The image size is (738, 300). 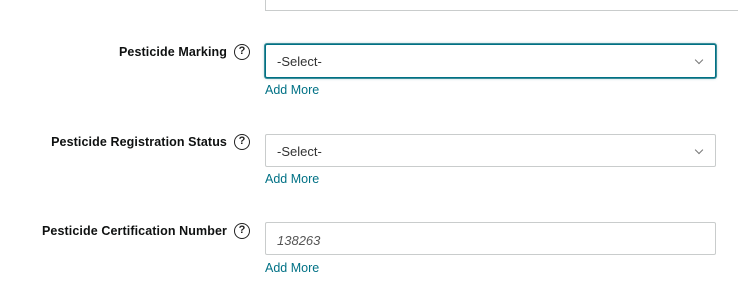 What do you see at coordinates (292, 179) in the screenshot?
I see `pesticide-registration-status-add-more-link: Add More` at bounding box center [292, 179].